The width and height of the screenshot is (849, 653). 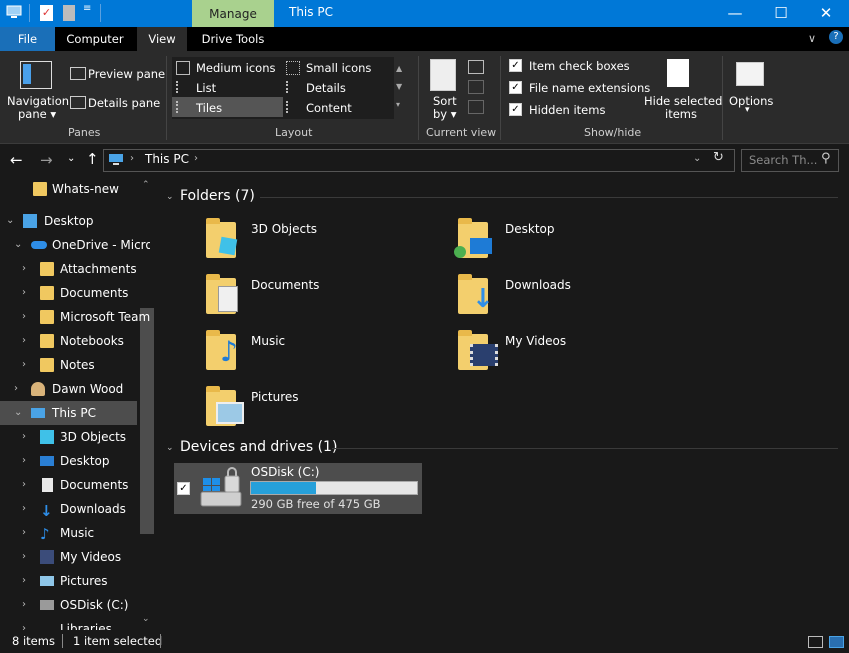 I want to click on item-check-boxes-checkbox: ✓, so click(x=515, y=65).